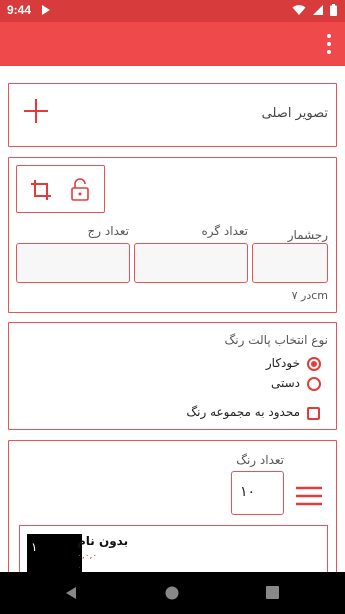 The image size is (345, 614). I want to click on recents-icon, so click(272, 592).